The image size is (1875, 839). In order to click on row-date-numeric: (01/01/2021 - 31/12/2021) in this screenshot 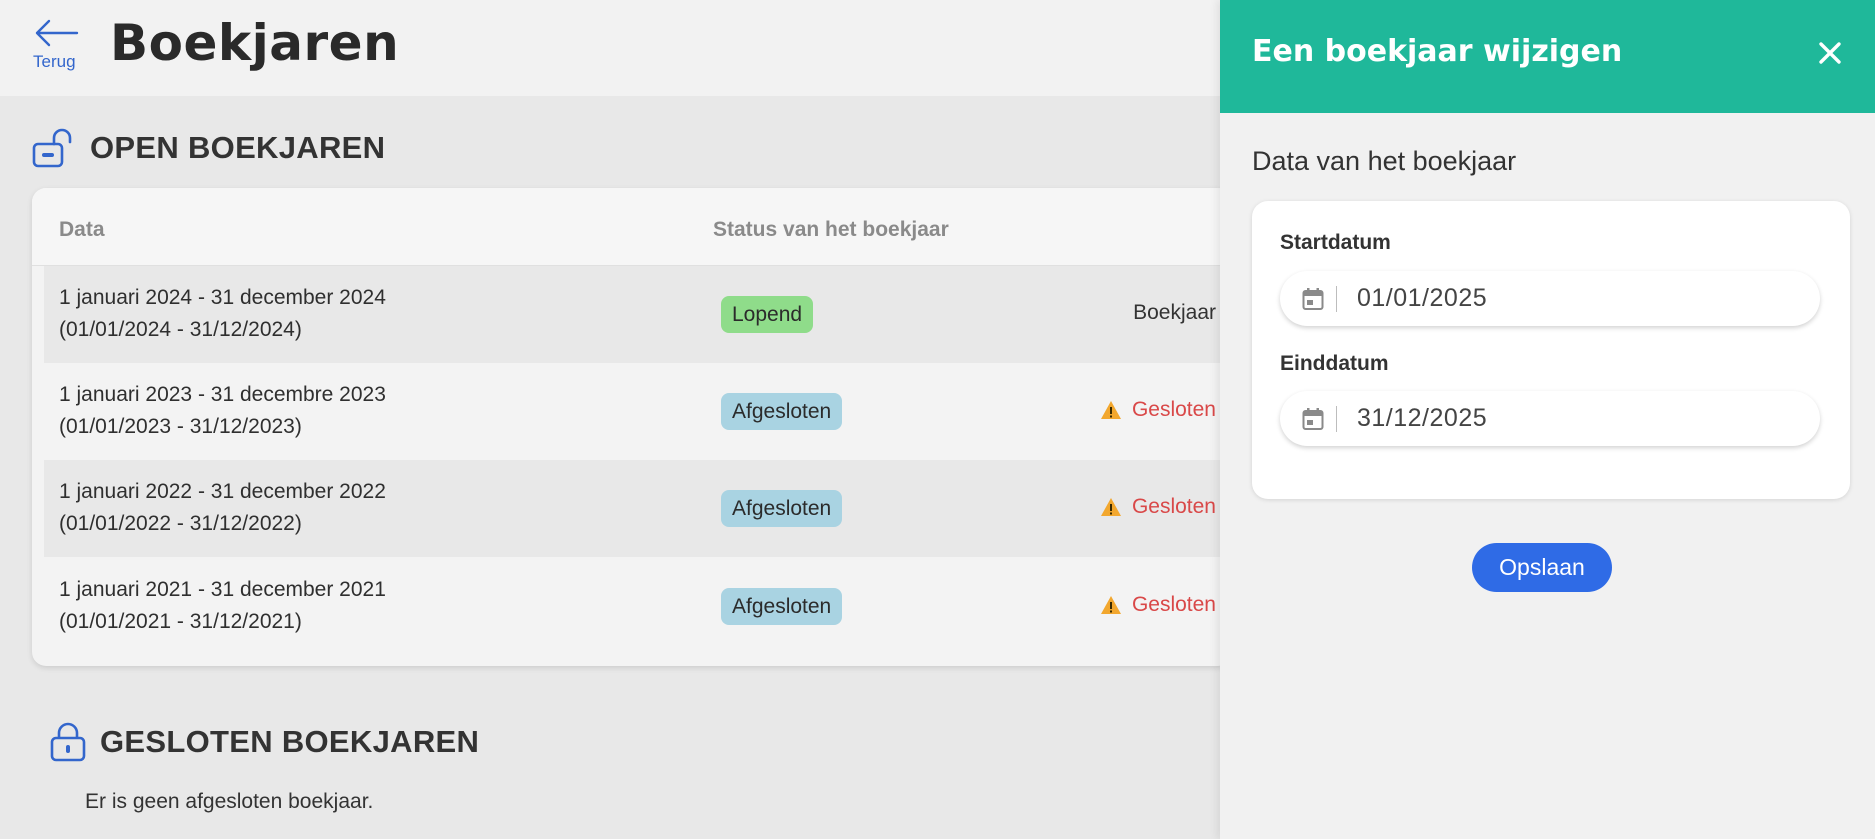, I will do `click(180, 621)`.